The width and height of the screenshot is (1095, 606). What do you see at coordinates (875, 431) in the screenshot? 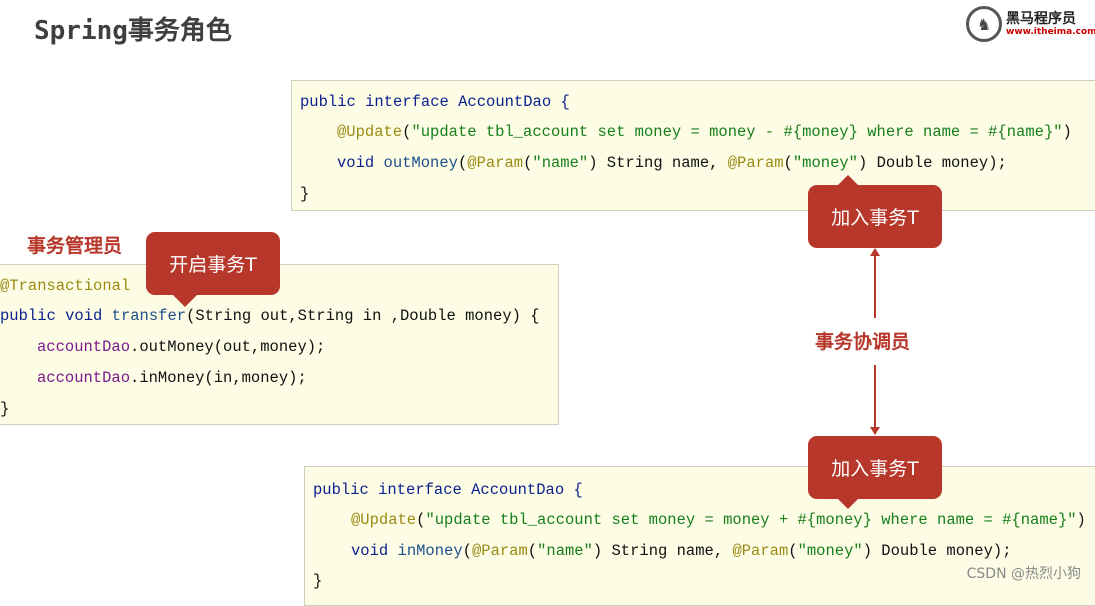
I see `arrow-down-icon` at bounding box center [875, 431].